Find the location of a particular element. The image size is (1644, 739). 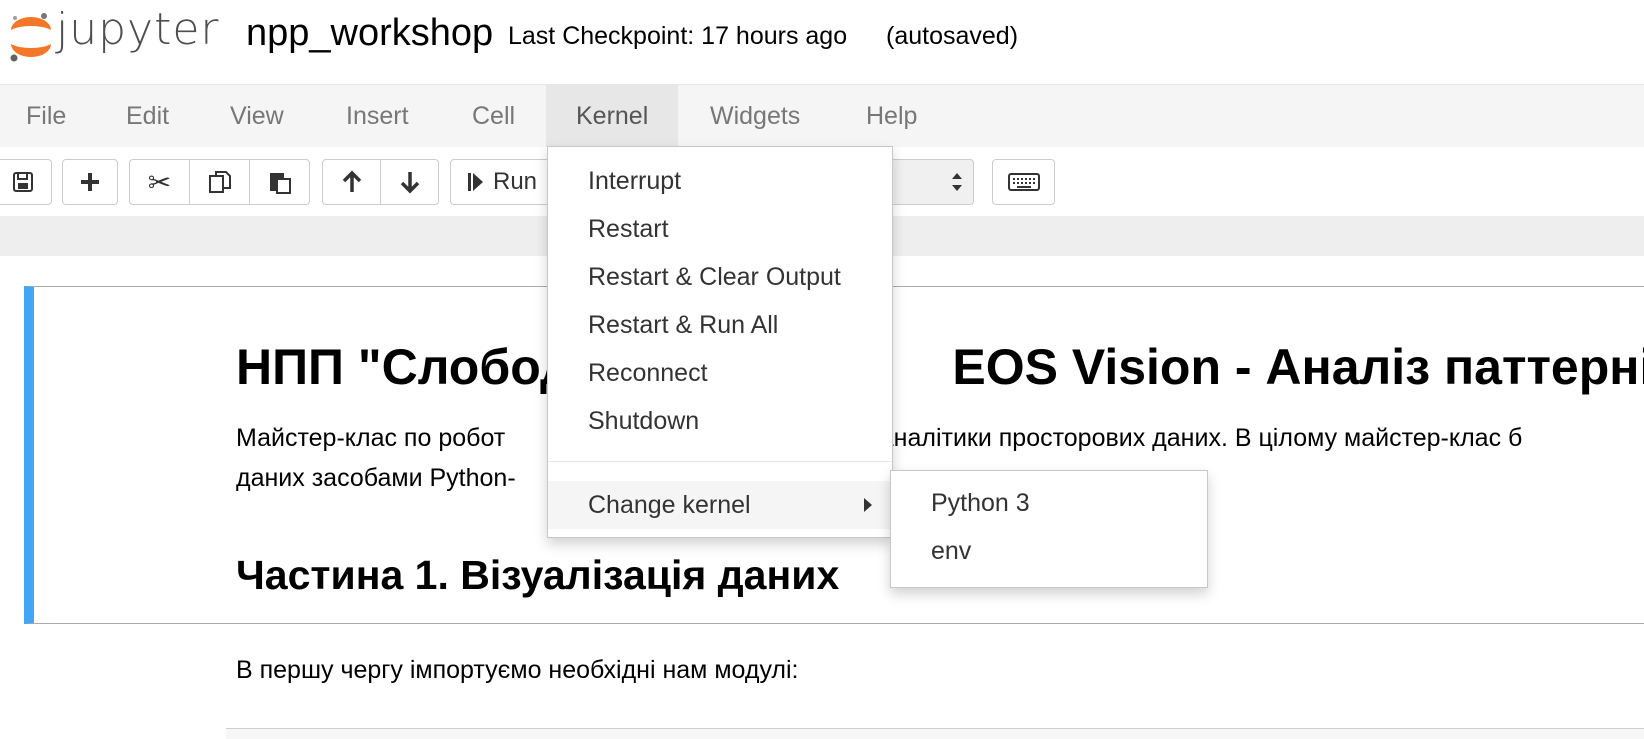

copy-button is located at coordinates (219, 182).